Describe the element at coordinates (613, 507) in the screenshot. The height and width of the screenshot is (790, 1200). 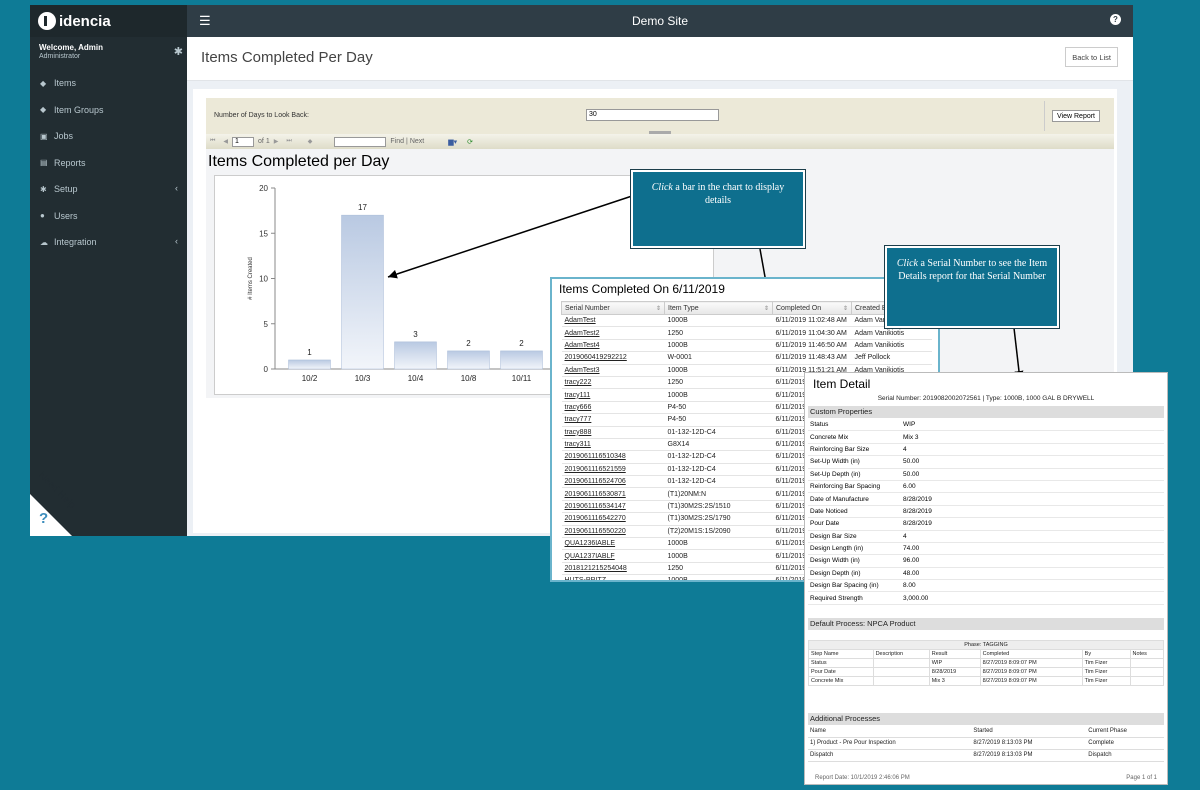
I see `serial-number-link: 2019061116534147` at that location.